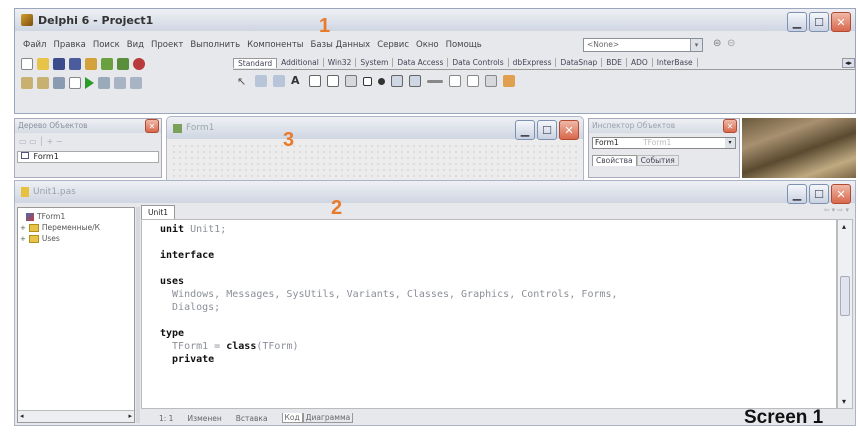 This screenshot has width=858, height=434. What do you see at coordinates (77, 227) in the screenshot?
I see `explorer-item-variables: + Переменные/К` at bounding box center [77, 227].